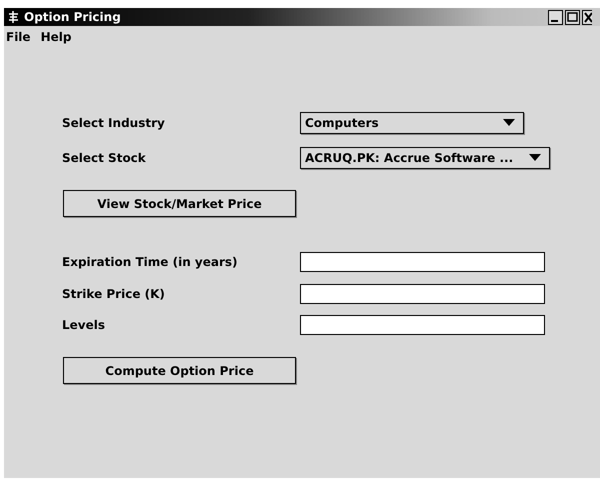 Image resolution: width=600 pixels, height=485 pixels. Describe the element at coordinates (84, 325) in the screenshot. I see `field-label: Levels` at that location.